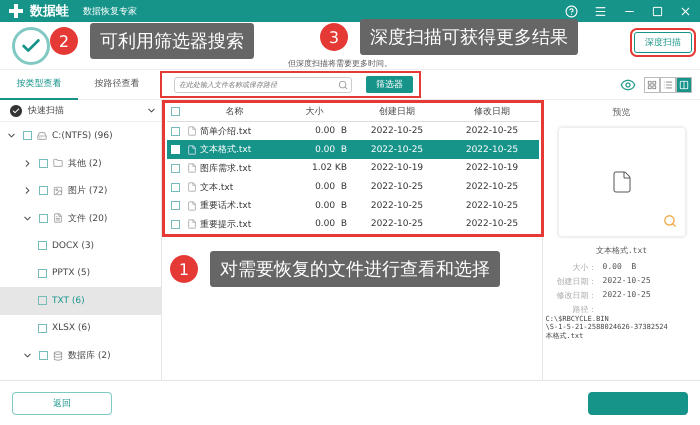 The width and height of the screenshot is (700, 425). I want to click on search-icon, so click(669, 221).